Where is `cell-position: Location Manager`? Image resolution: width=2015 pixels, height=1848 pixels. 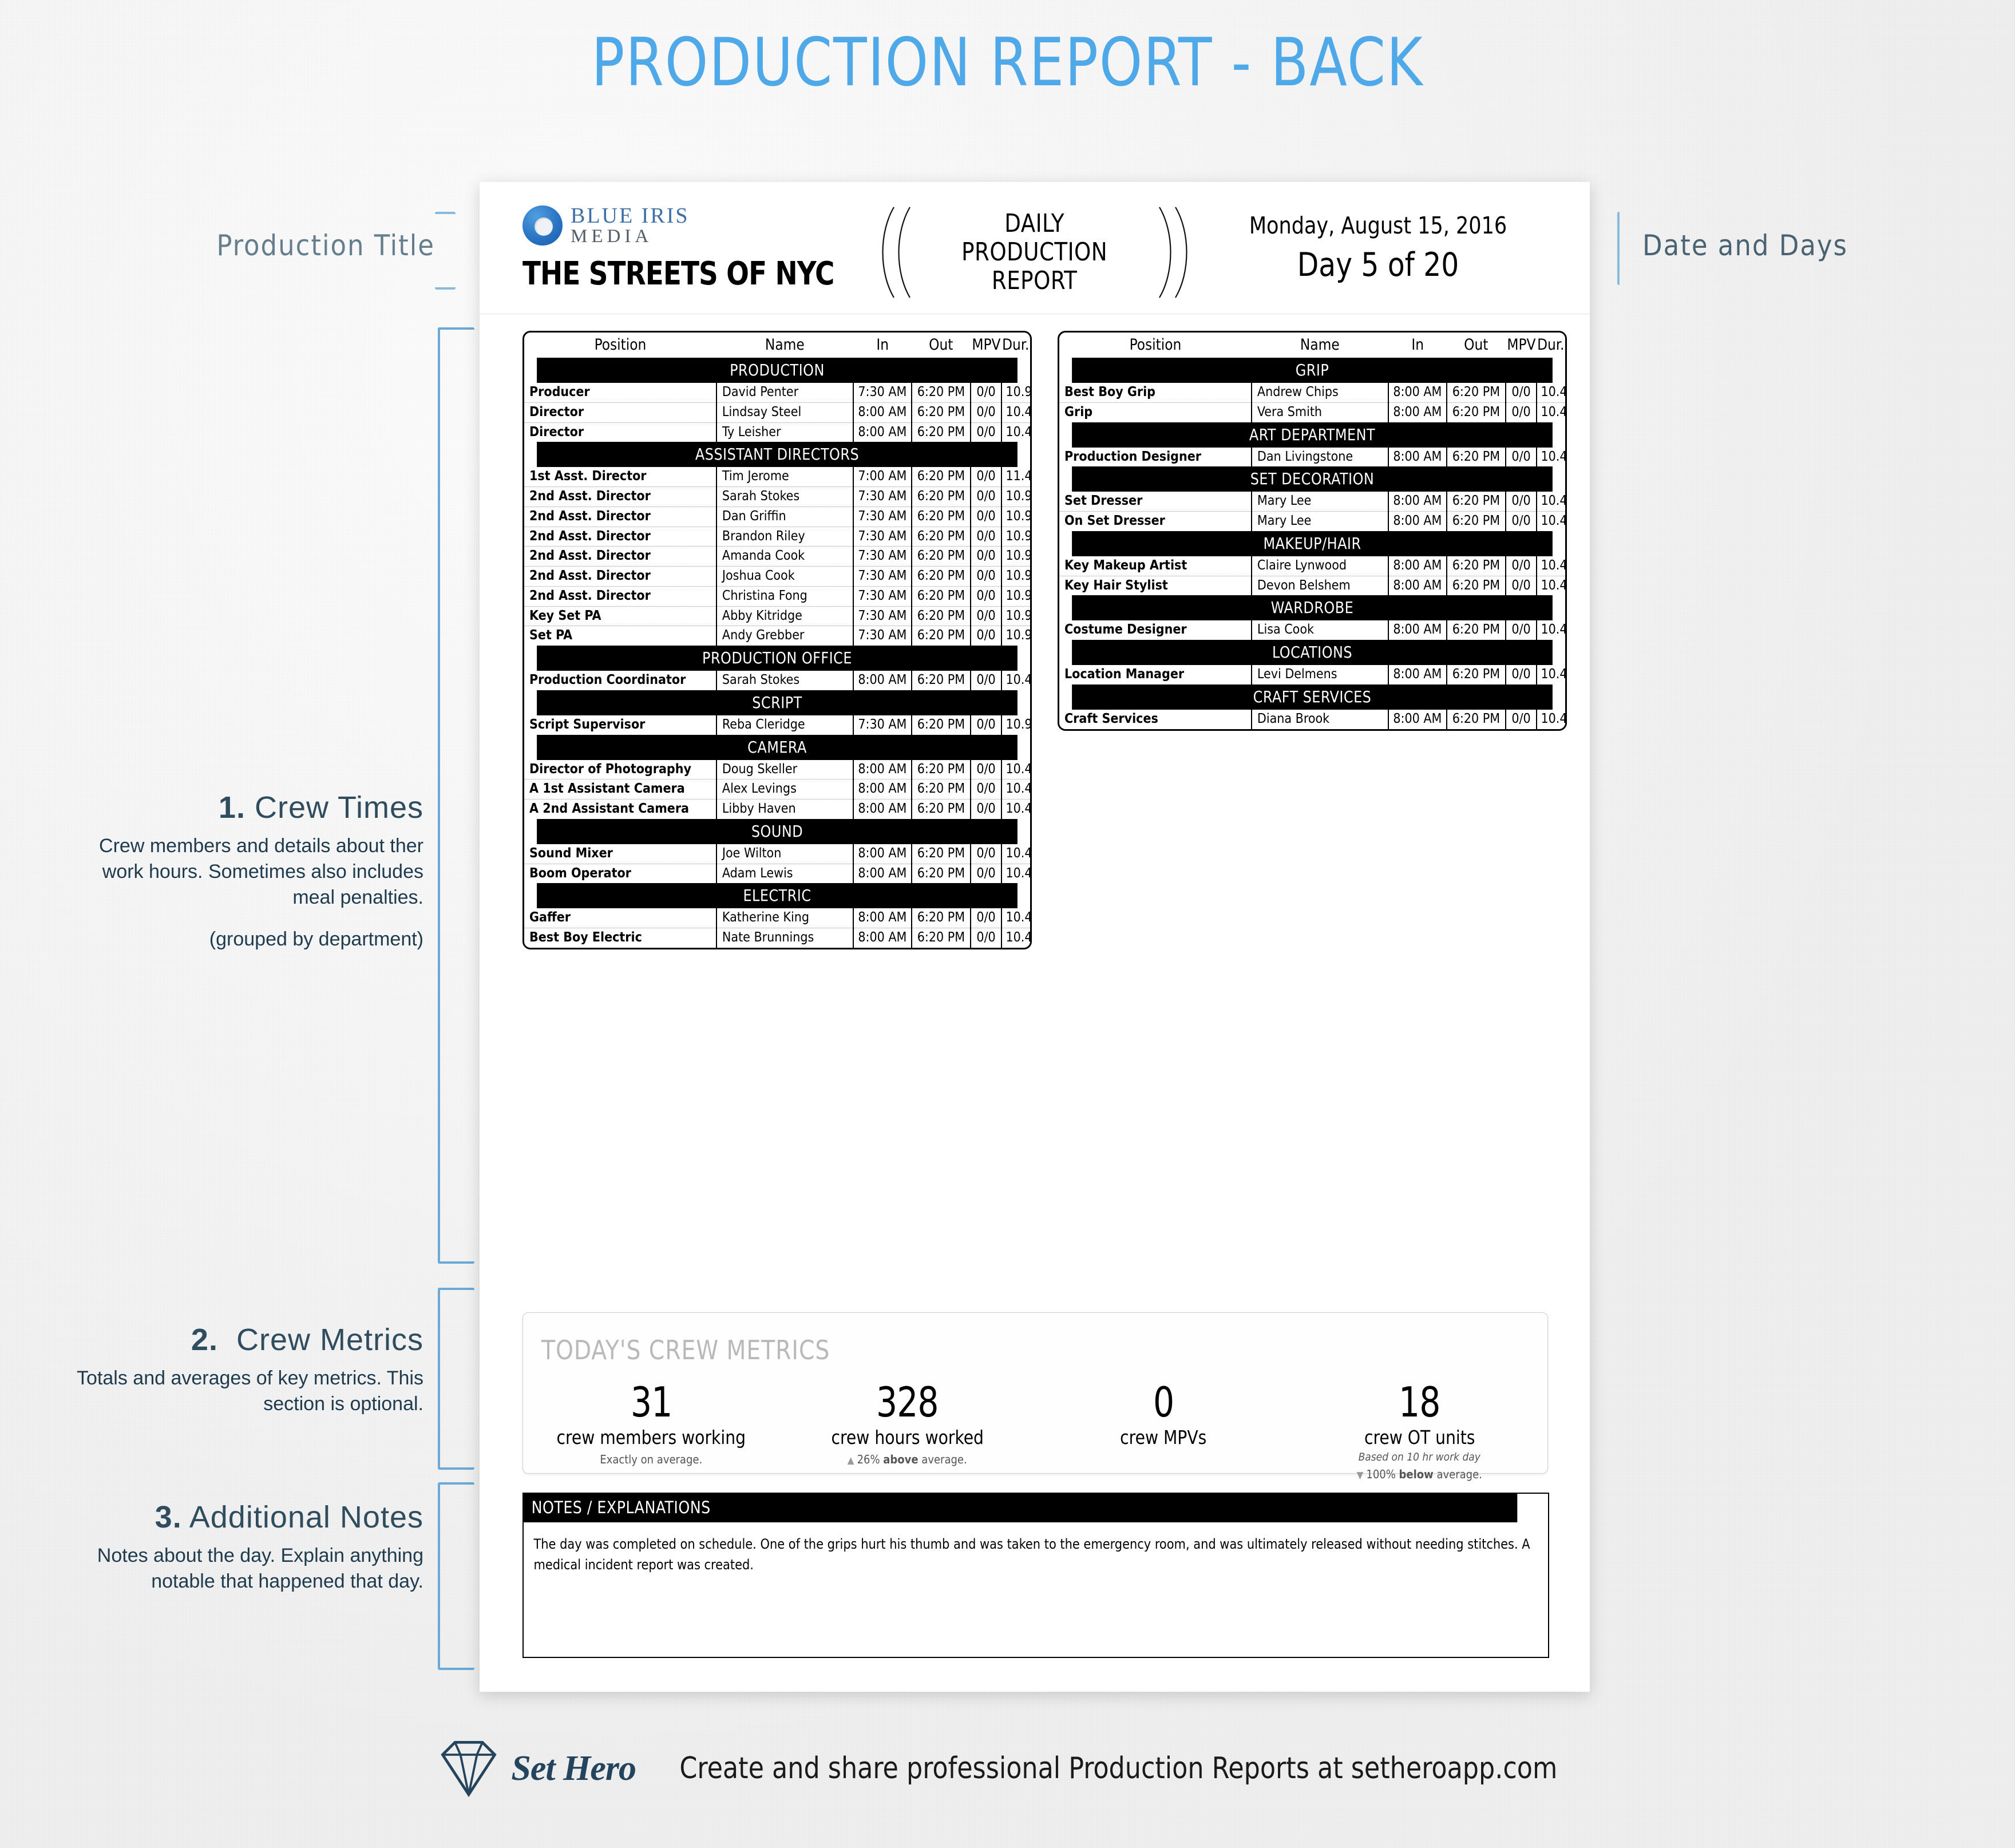 cell-position: Location Manager is located at coordinates (1155, 674).